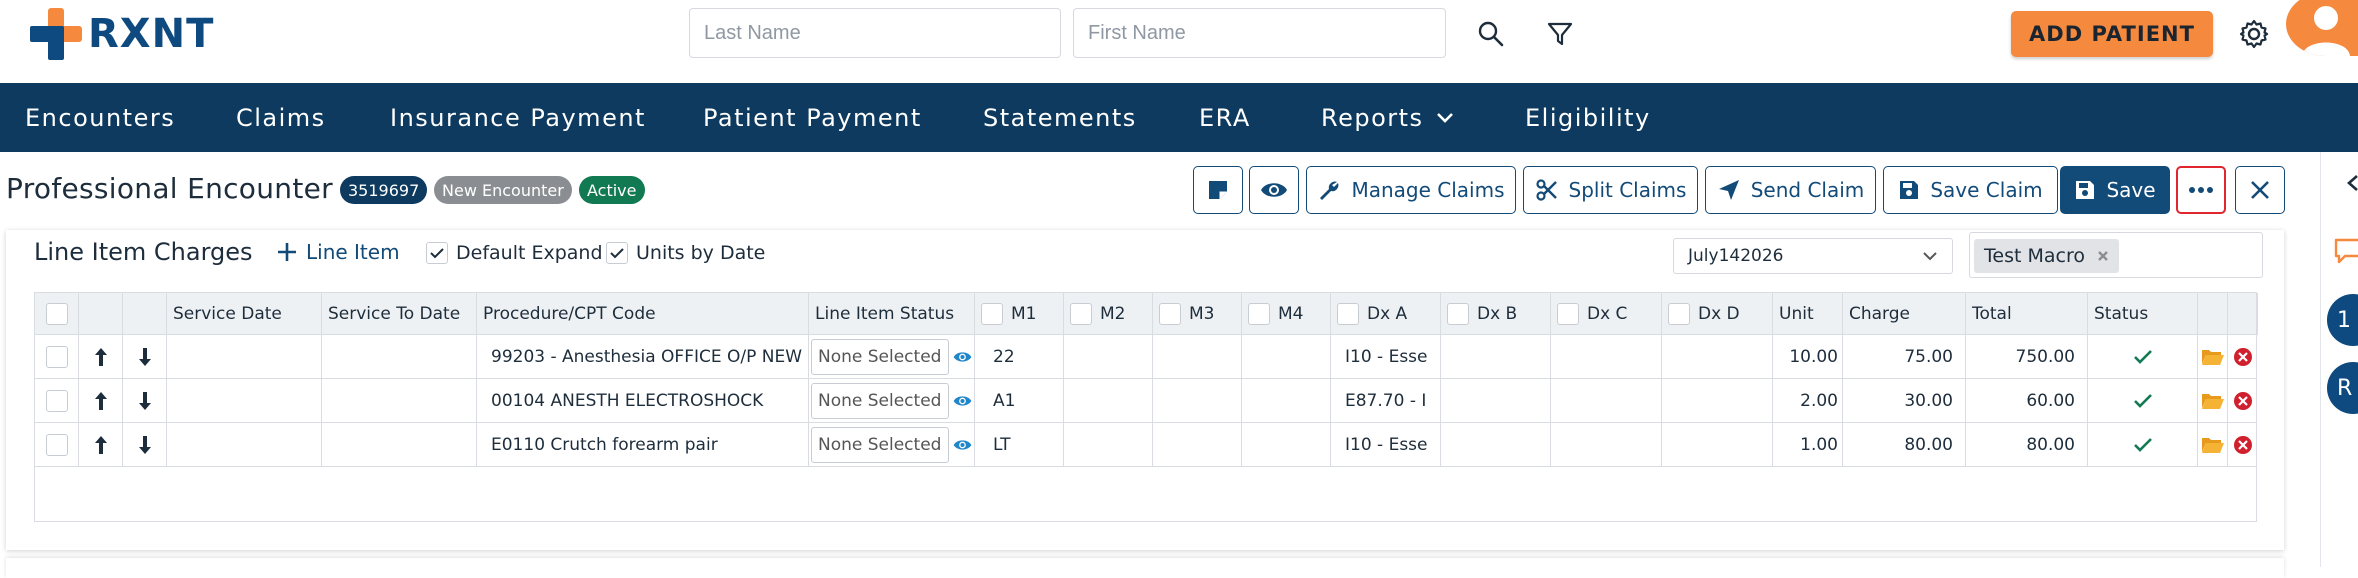 This screenshot has height=578, width=2358. Describe the element at coordinates (685, 253) in the screenshot. I see `units-by-date-toggle: Units by Date` at that location.